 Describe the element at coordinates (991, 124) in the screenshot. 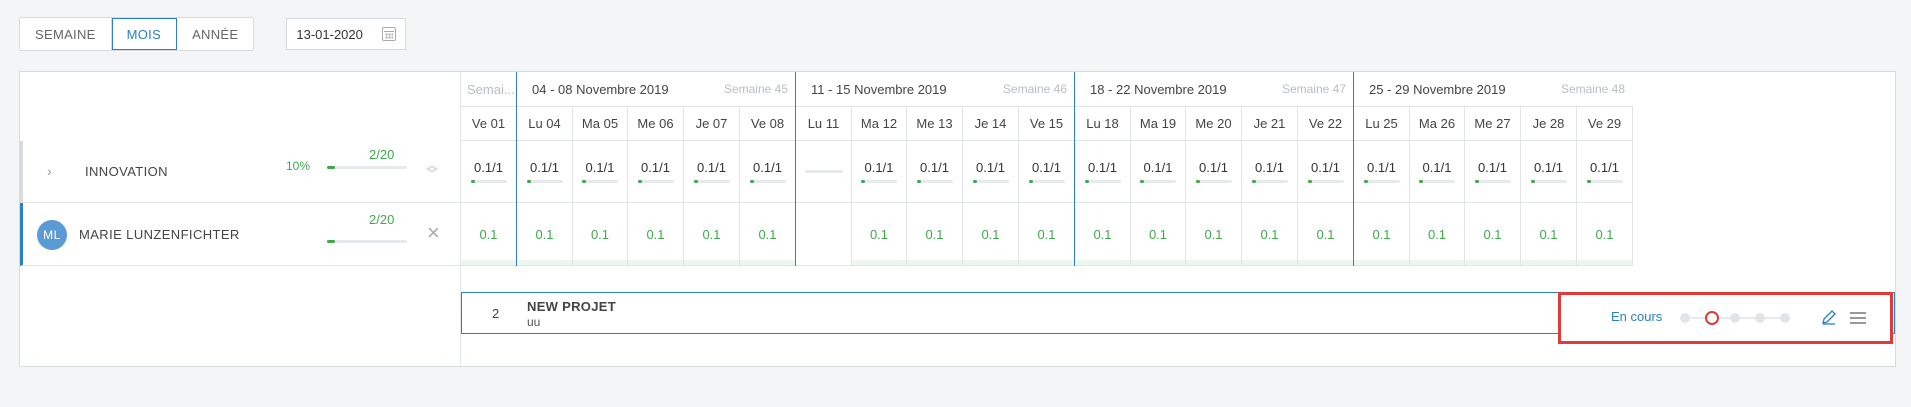

I see `day-header: Je 14` at that location.